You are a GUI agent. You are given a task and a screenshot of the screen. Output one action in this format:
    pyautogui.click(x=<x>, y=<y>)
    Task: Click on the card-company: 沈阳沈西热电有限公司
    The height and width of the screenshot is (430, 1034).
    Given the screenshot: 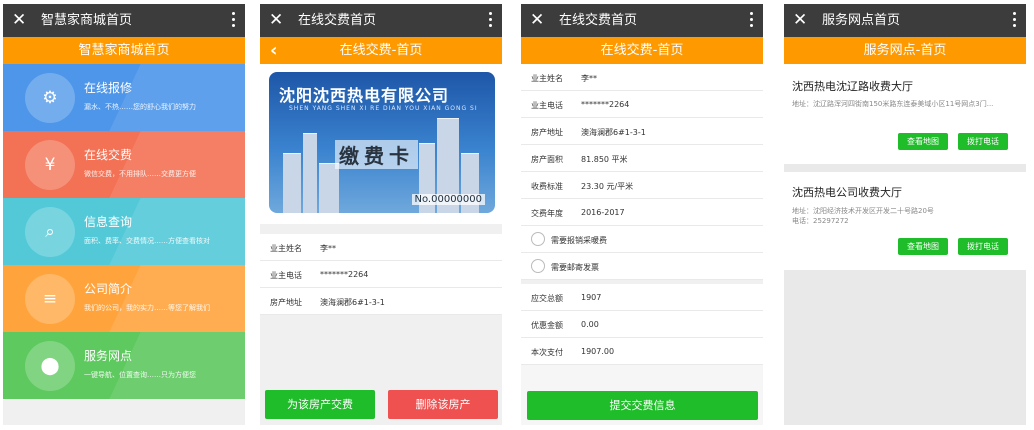 What is the action you would take?
    pyautogui.click(x=364, y=95)
    